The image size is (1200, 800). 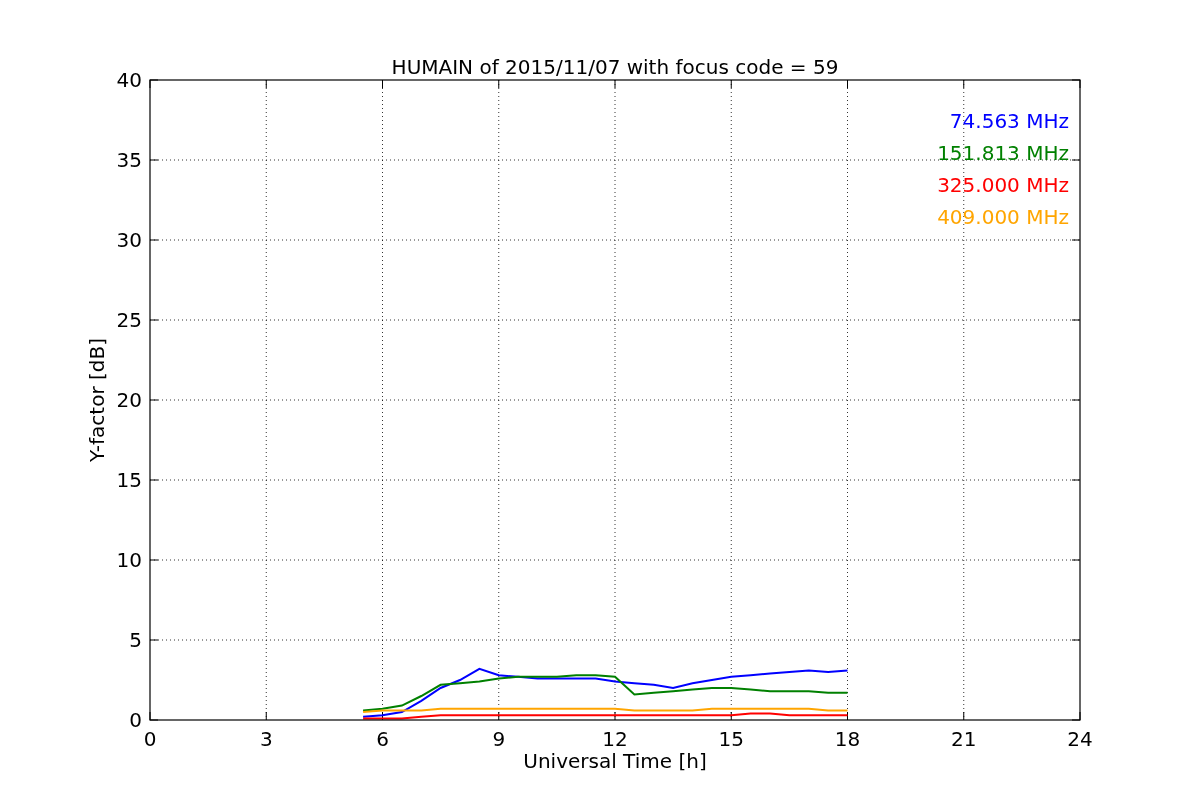 What do you see at coordinates (615, 67) in the screenshot?
I see `chart-title: HUMAIN of 2015/11/07 with focus code = 59` at bounding box center [615, 67].